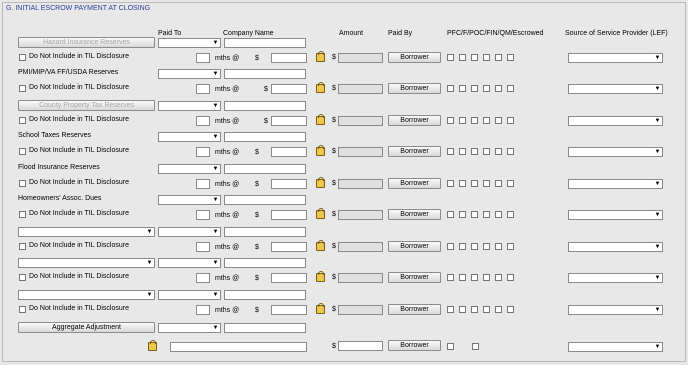  What do you see at coordinates (189, 328) in the screenshot?
I see `aggregate-paid-to-select: ▼` at bounding box center [189, 328].